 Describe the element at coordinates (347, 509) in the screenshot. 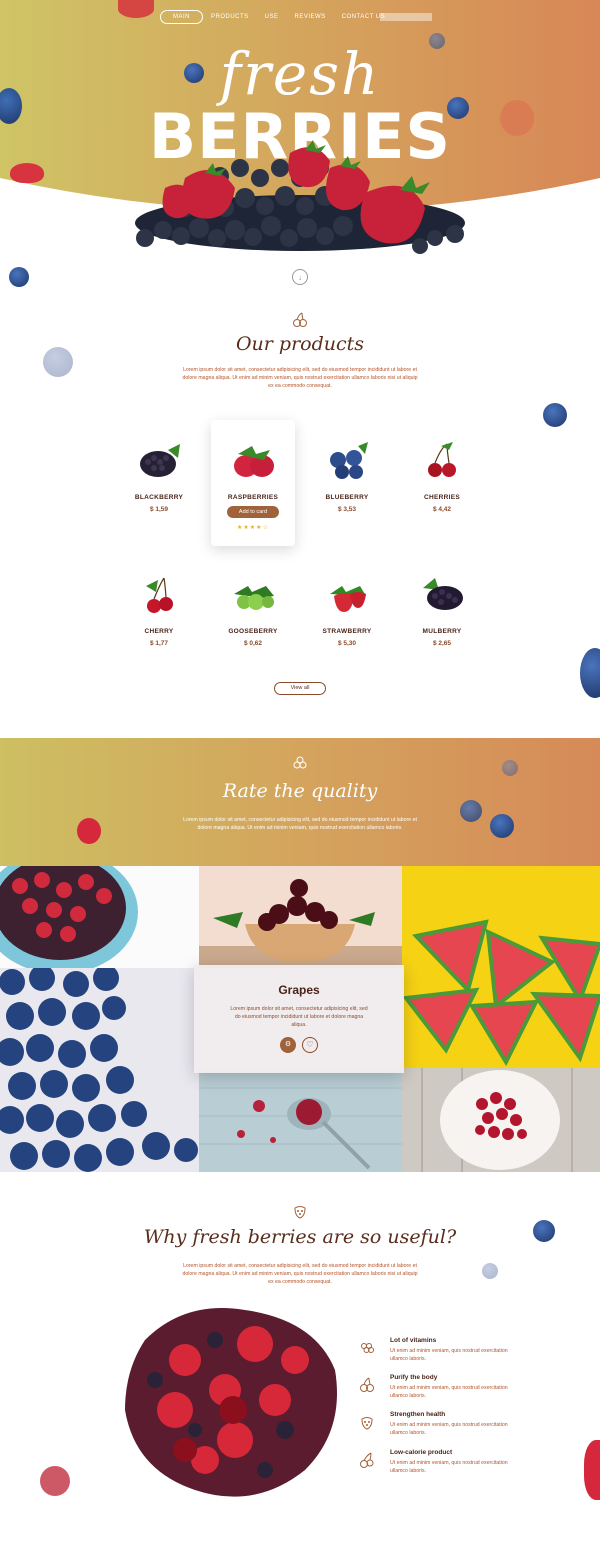

I see `product-price: $ 3,53` at that location.